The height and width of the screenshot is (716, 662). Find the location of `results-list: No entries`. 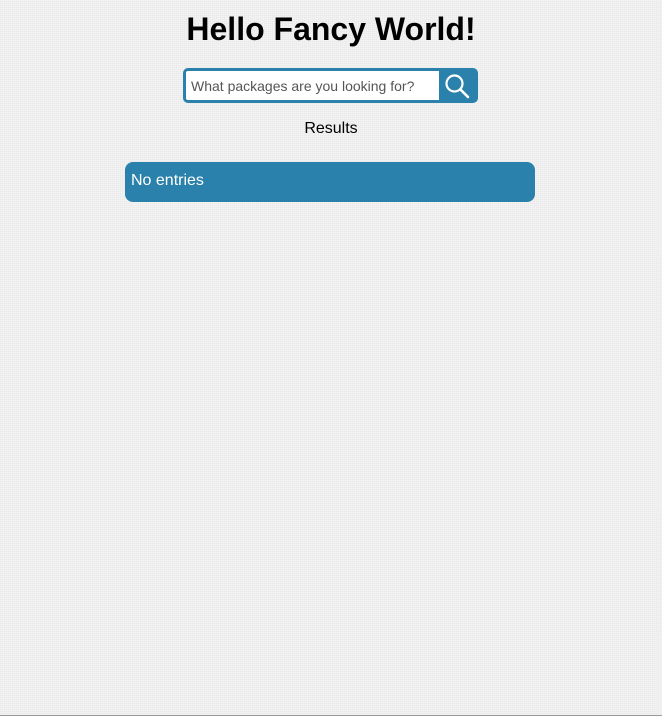

results-list: No entries is located at coordinates (330, 182).